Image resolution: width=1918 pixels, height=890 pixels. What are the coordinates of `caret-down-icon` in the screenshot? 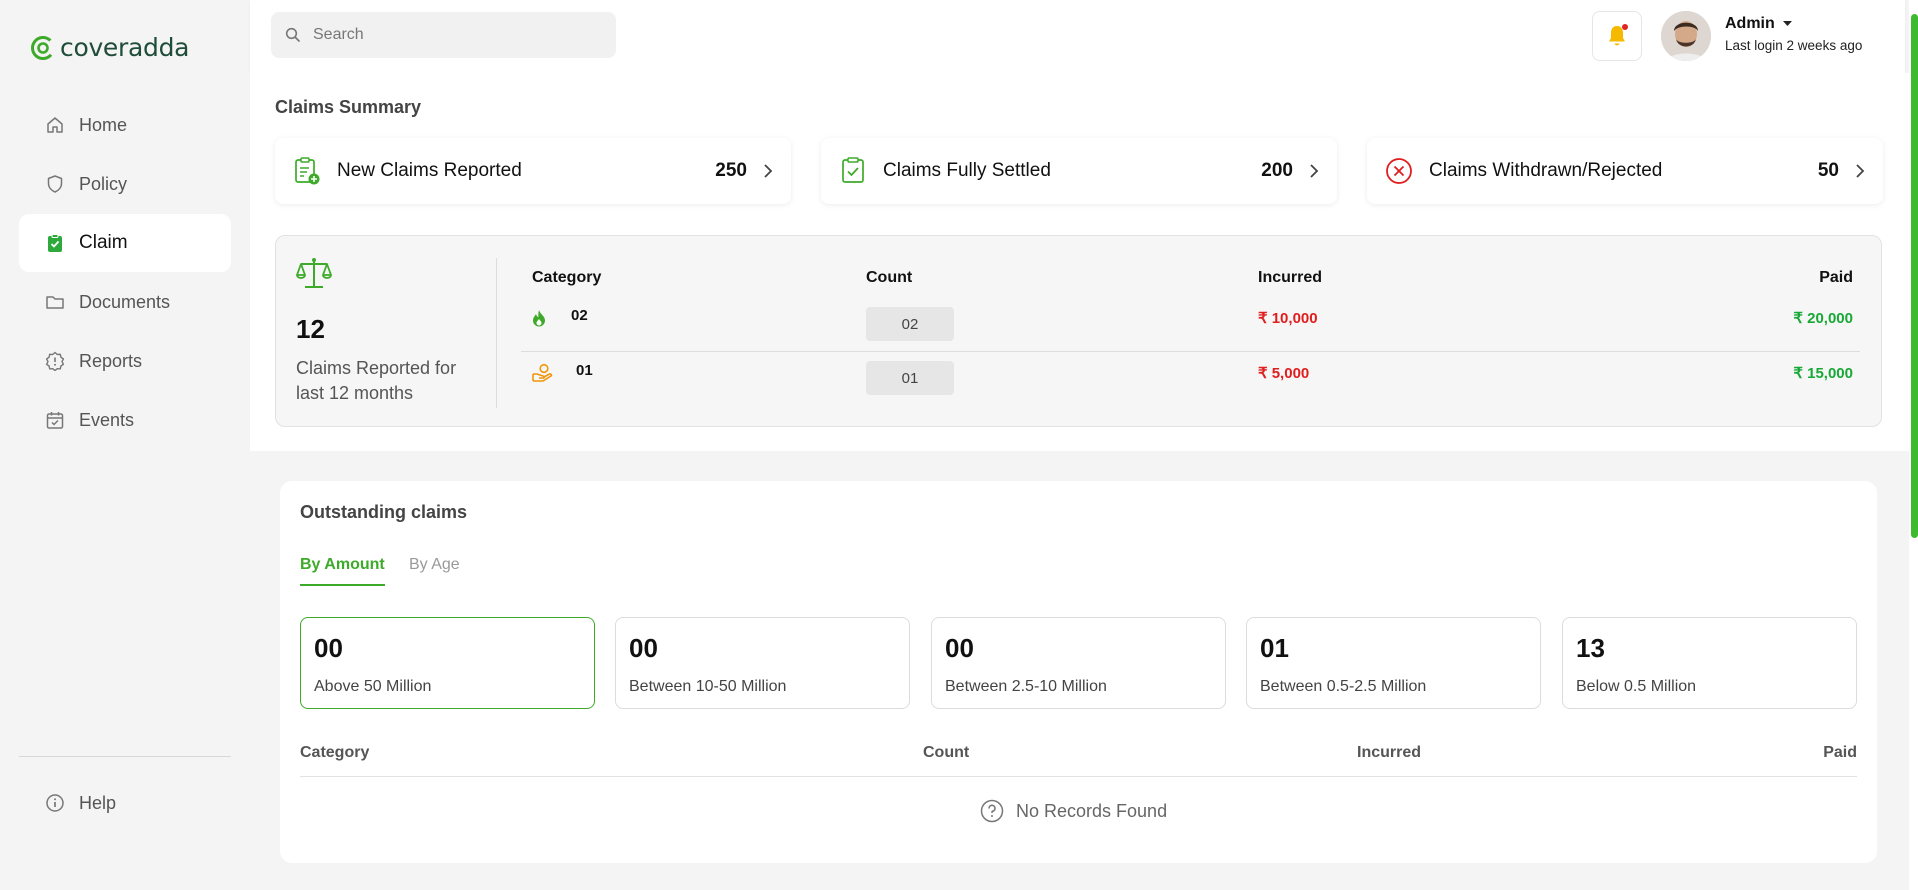 It's located at (1787, 23).